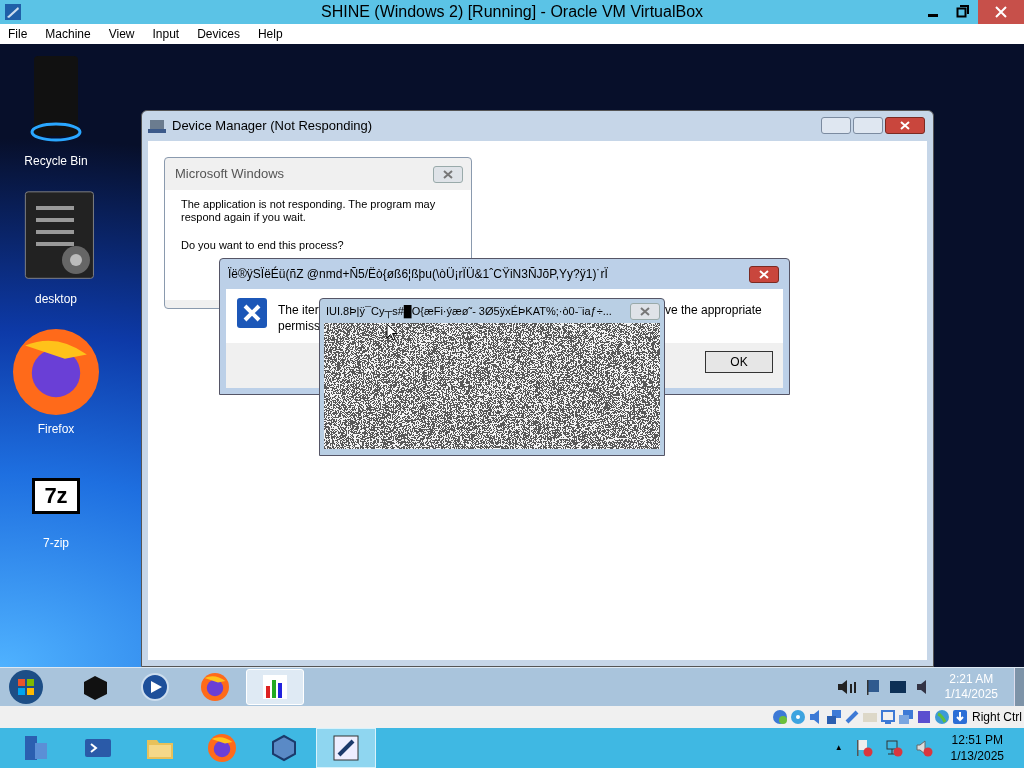 Image resolution: width=1024 pixels, height=768 pixels. What do you see at coordinates (921, 687) in the screenshot?
I see `volume-icon` at bounding box center [921, 687].